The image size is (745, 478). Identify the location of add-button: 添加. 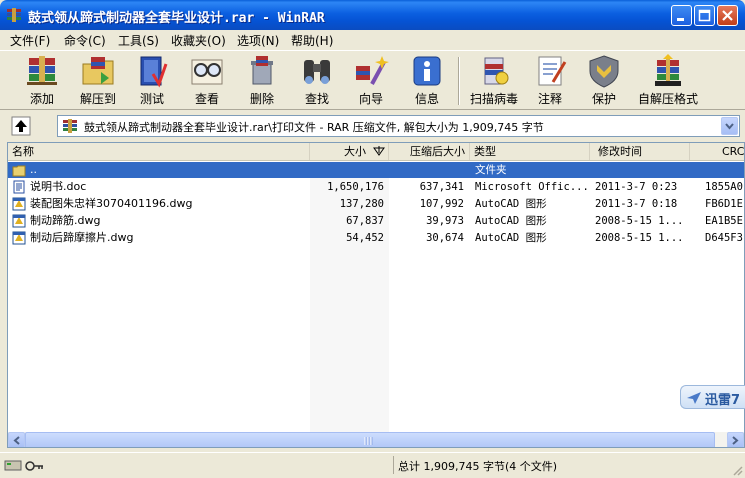
(42, 81).